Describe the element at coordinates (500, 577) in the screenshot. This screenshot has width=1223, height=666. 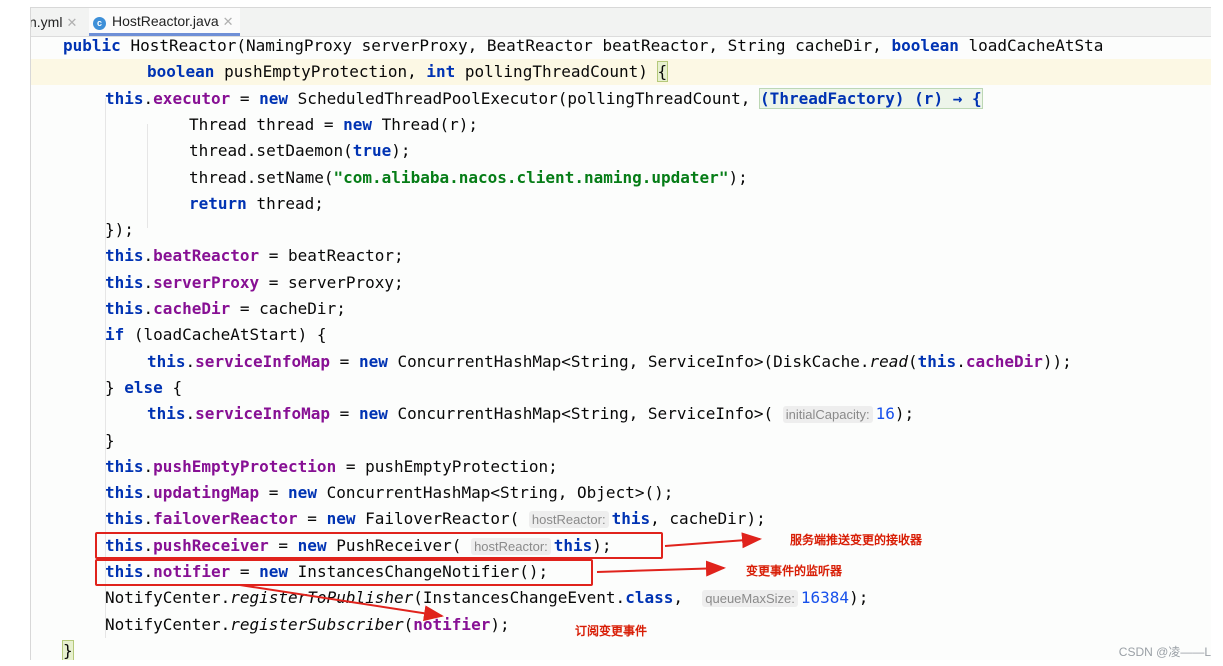
I see `annotation-arrows` at that location.